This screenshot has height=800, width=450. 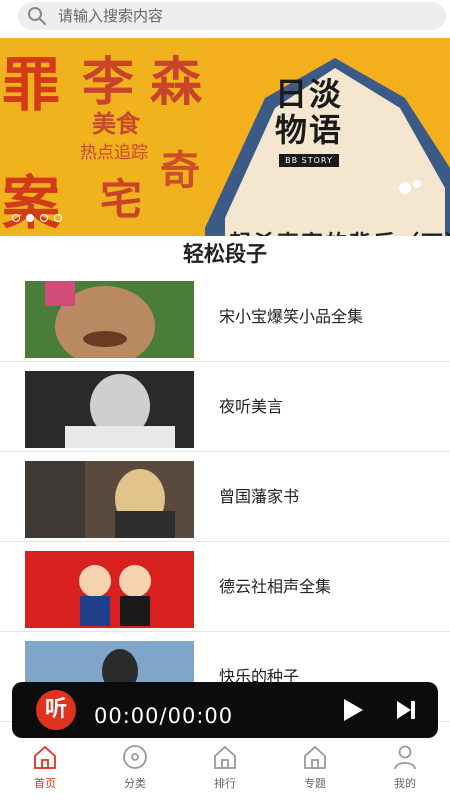 What do you see at coordinates (315, 783) in the screenshot?
I see `tab-label: 专题` at bounding box center [315, 783].